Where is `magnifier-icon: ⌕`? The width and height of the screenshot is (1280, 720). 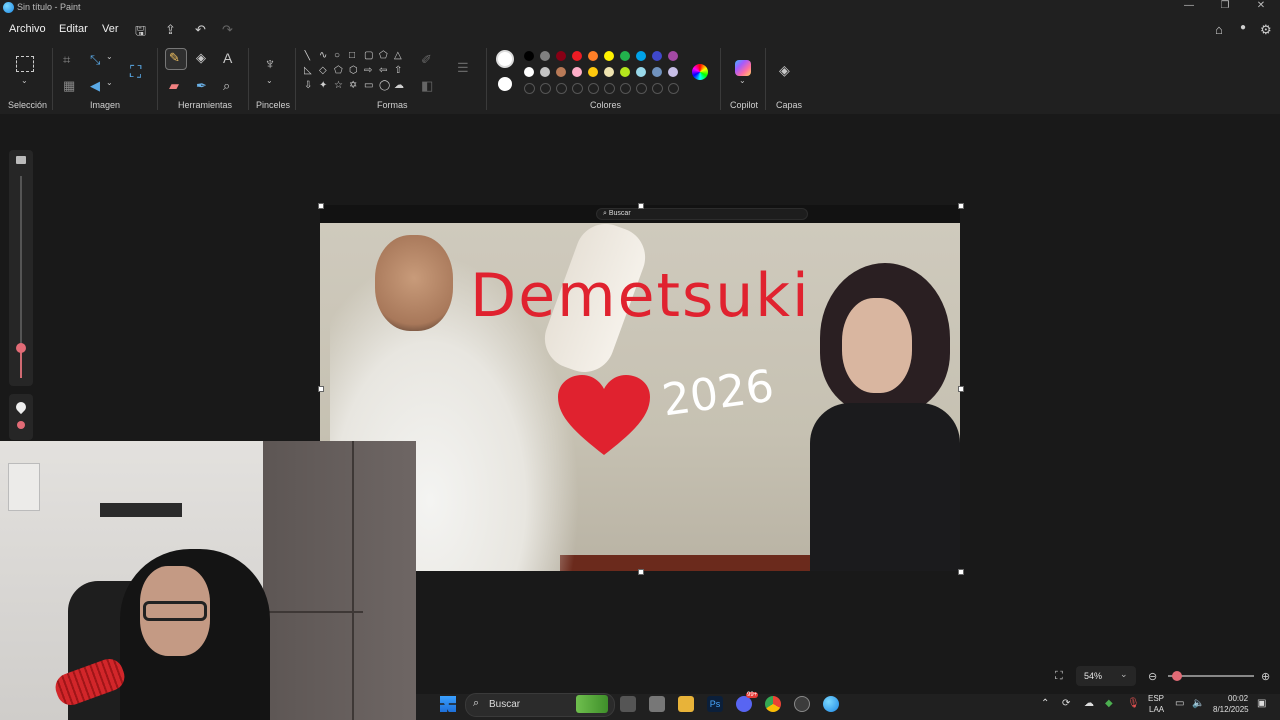 magnifier-icon: ⌕ is located at coordinates (226, 86).